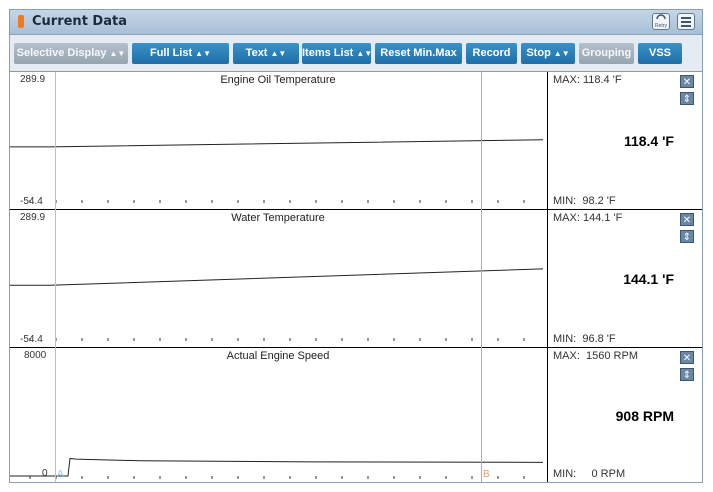 Image resolution: width=713 pixels, height=492 pixels. I want to click on graph-info-panel: MAX: 1560 RPM 908 RPM MIN: 0 RPM ✕ ⇕, so click(624, 415).